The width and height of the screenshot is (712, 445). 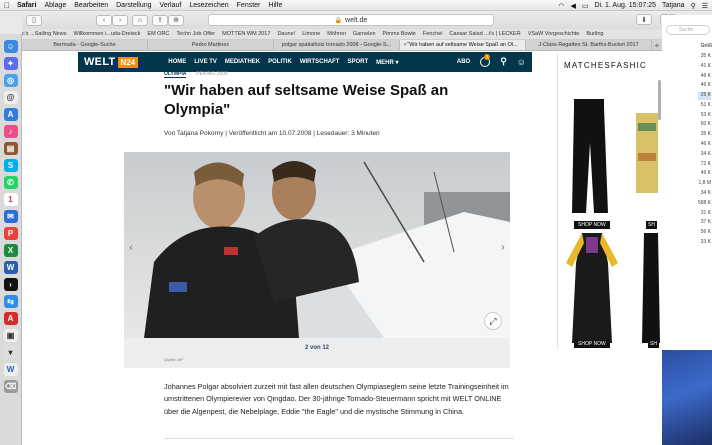 I want to click on bookmark-item: Pimms Bowle, so click(x=399, y=34).